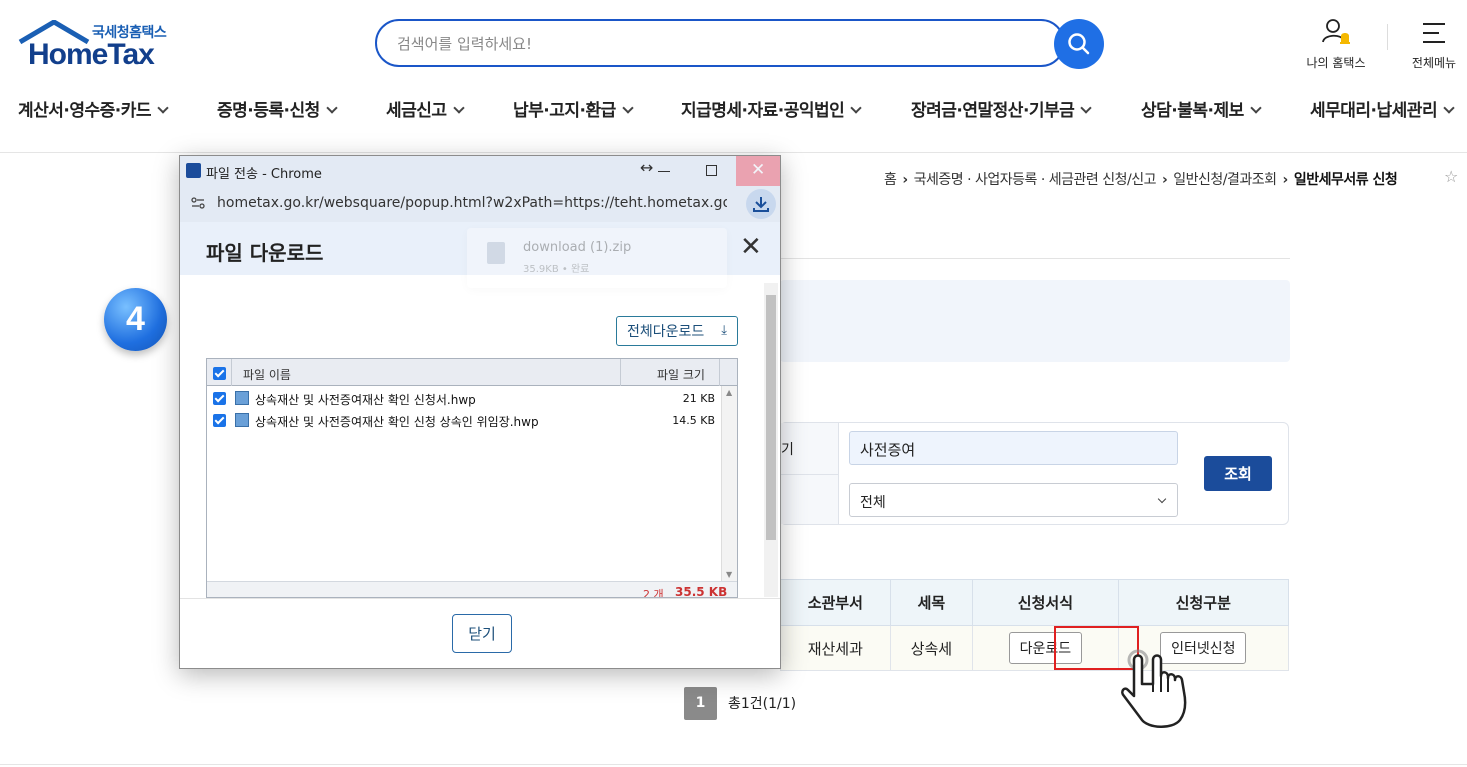  What do you see at coordinates (1434, 33) in the screenshot?
I see `hamburger-menu-icon` at bounding box center [1434, 33].